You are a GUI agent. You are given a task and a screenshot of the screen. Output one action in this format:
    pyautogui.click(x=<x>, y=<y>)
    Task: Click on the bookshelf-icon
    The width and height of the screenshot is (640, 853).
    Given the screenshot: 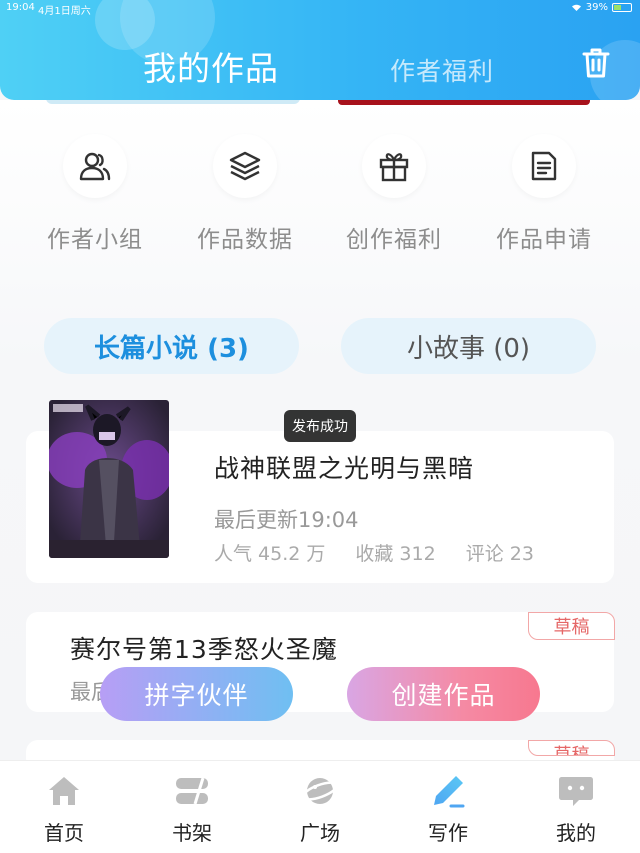 What is the action you would take?
    pyautogui.click(x=192, y=791)
    